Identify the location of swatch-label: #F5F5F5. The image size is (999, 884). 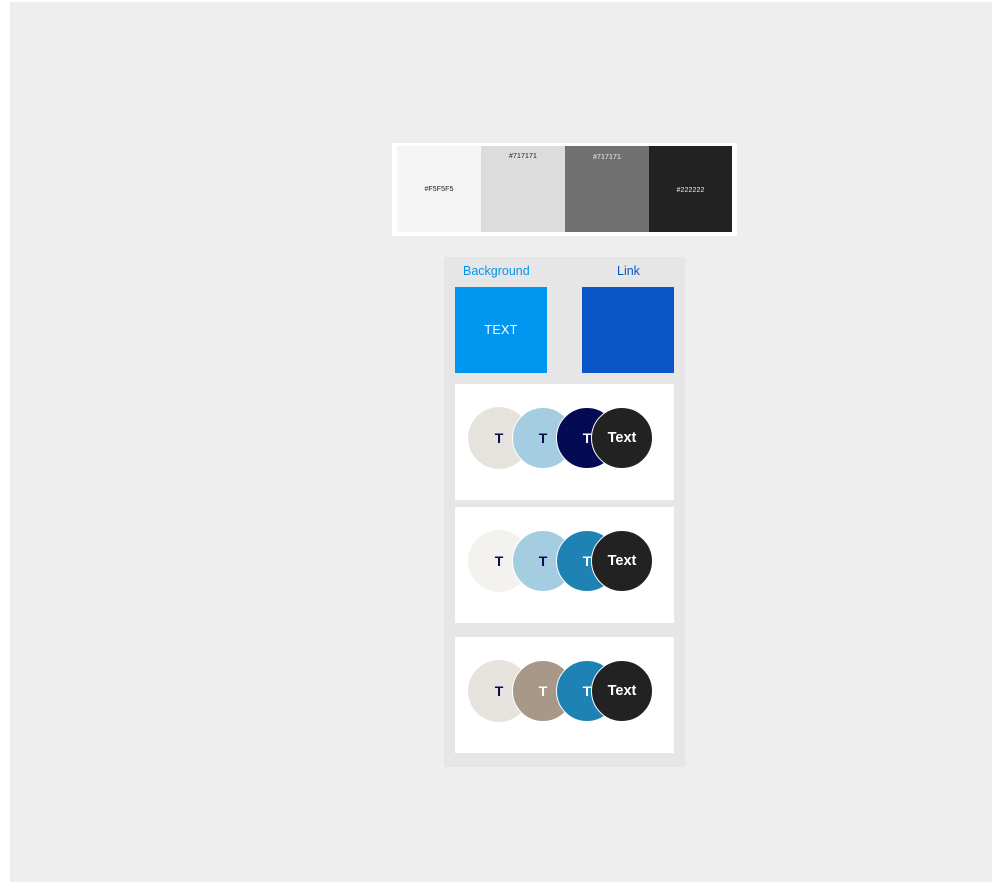
(439, 189).